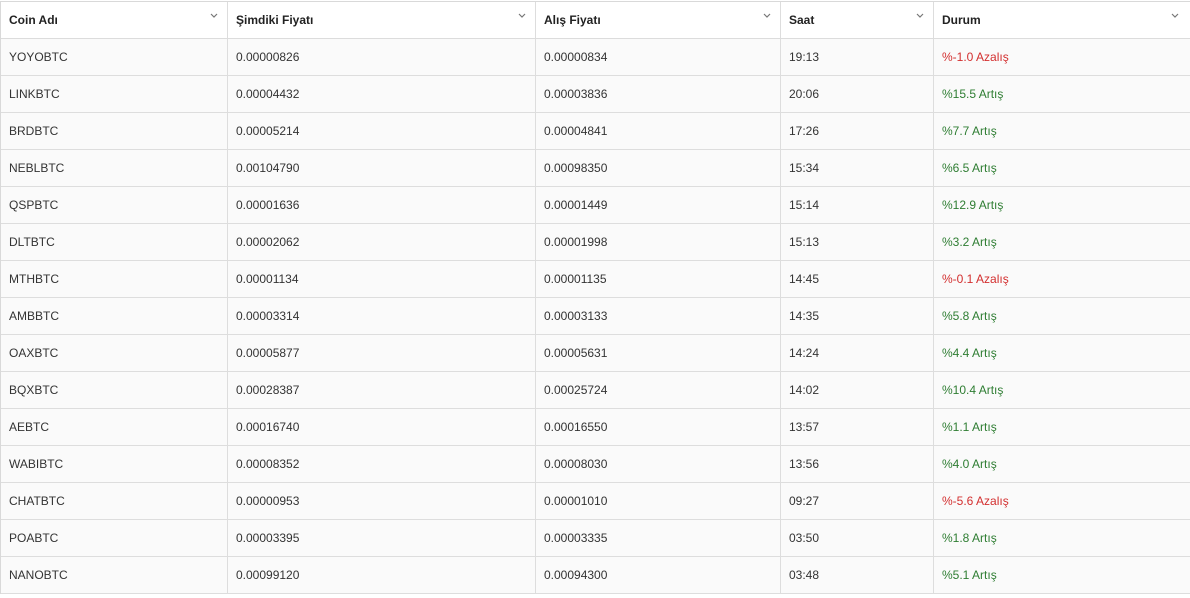  I want to click on buy-price-cell: 0.00001449, so click(658, 205).